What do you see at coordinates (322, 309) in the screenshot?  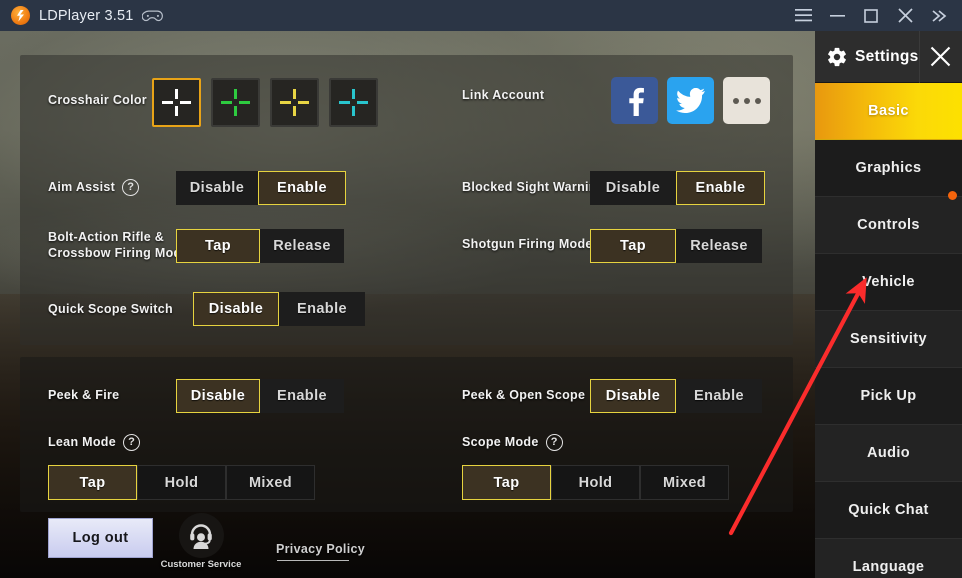 I see `quick-scope-option-enable: Enable` at bounding box center [322, 309].